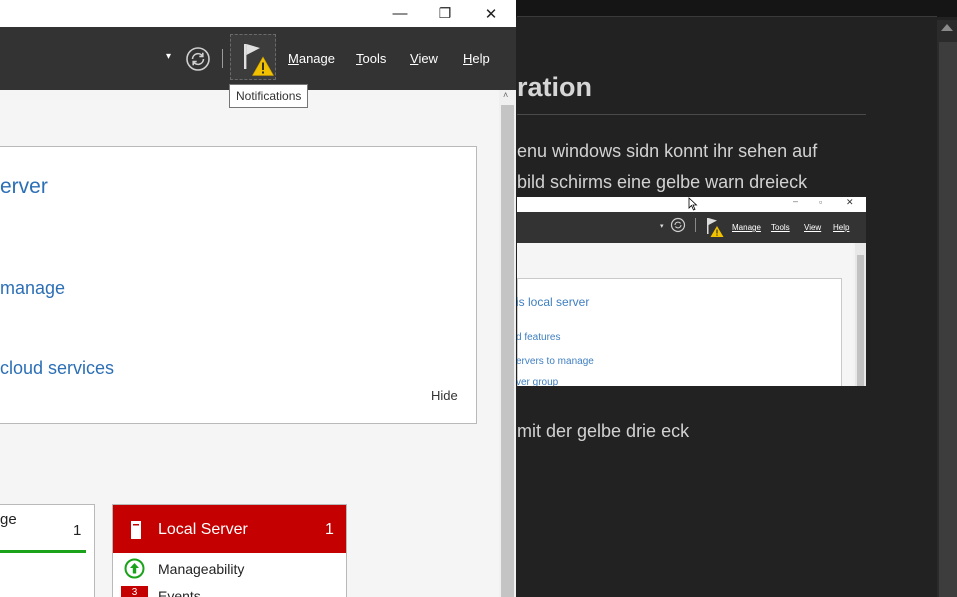  I want to click on add-servers-to-manage-link: manage, so click(32, 288).